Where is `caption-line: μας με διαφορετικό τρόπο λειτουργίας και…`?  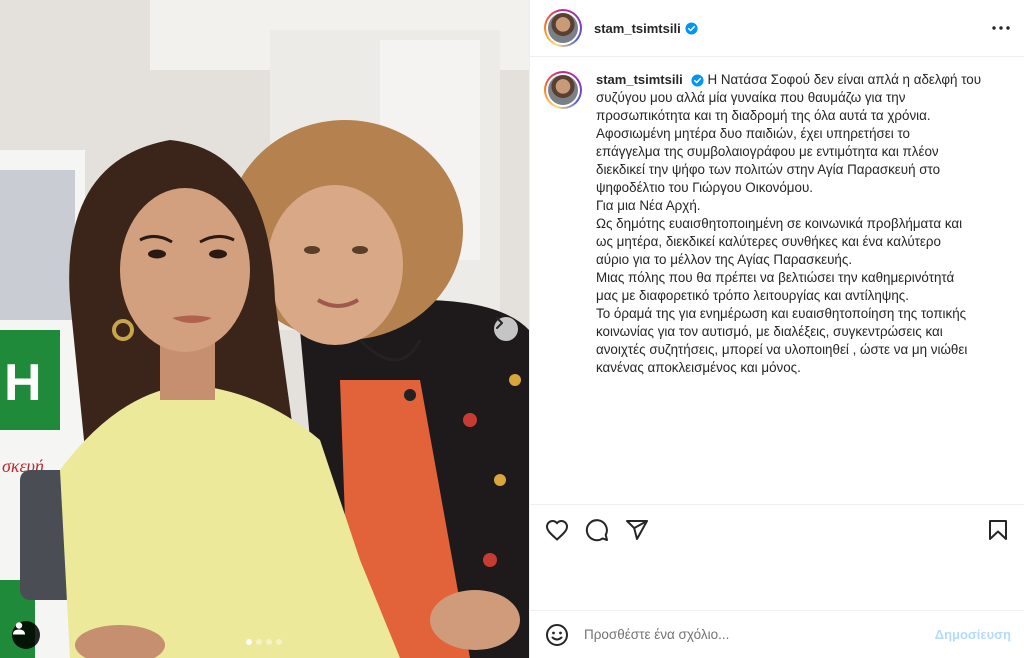
caption-line: μας με διαφορετικό τρόπο λειτουργίας και… is located at coordinates (752, 295).